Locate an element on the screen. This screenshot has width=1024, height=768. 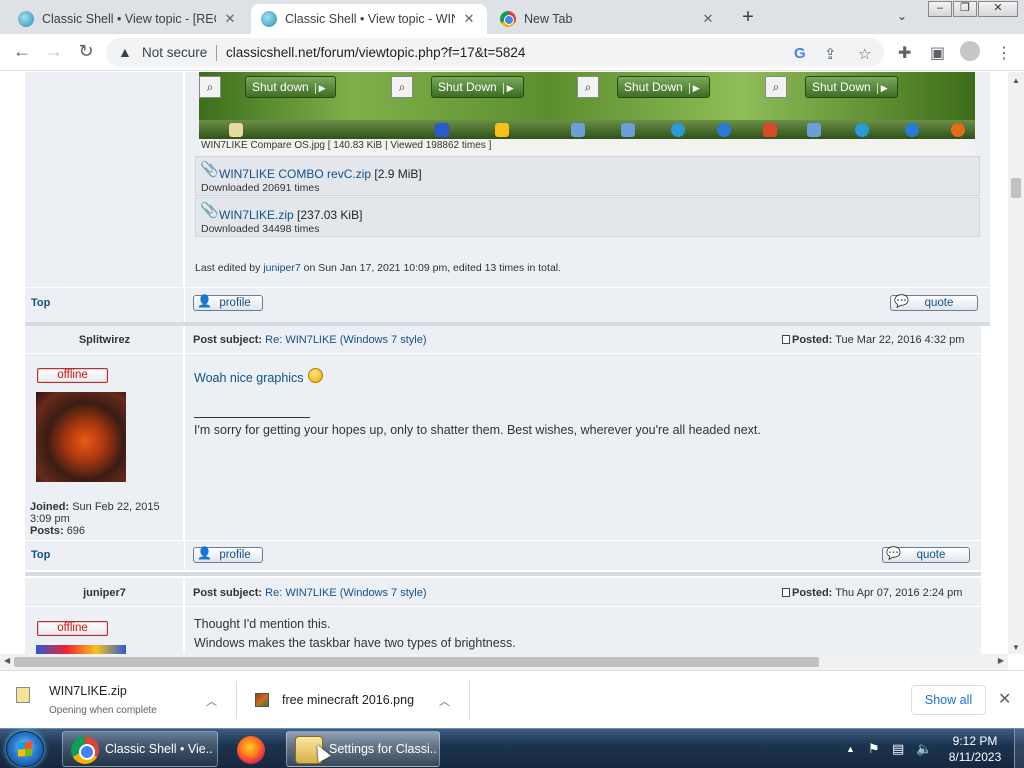
google-lens-icon: G is located at coordinates (800, 53).